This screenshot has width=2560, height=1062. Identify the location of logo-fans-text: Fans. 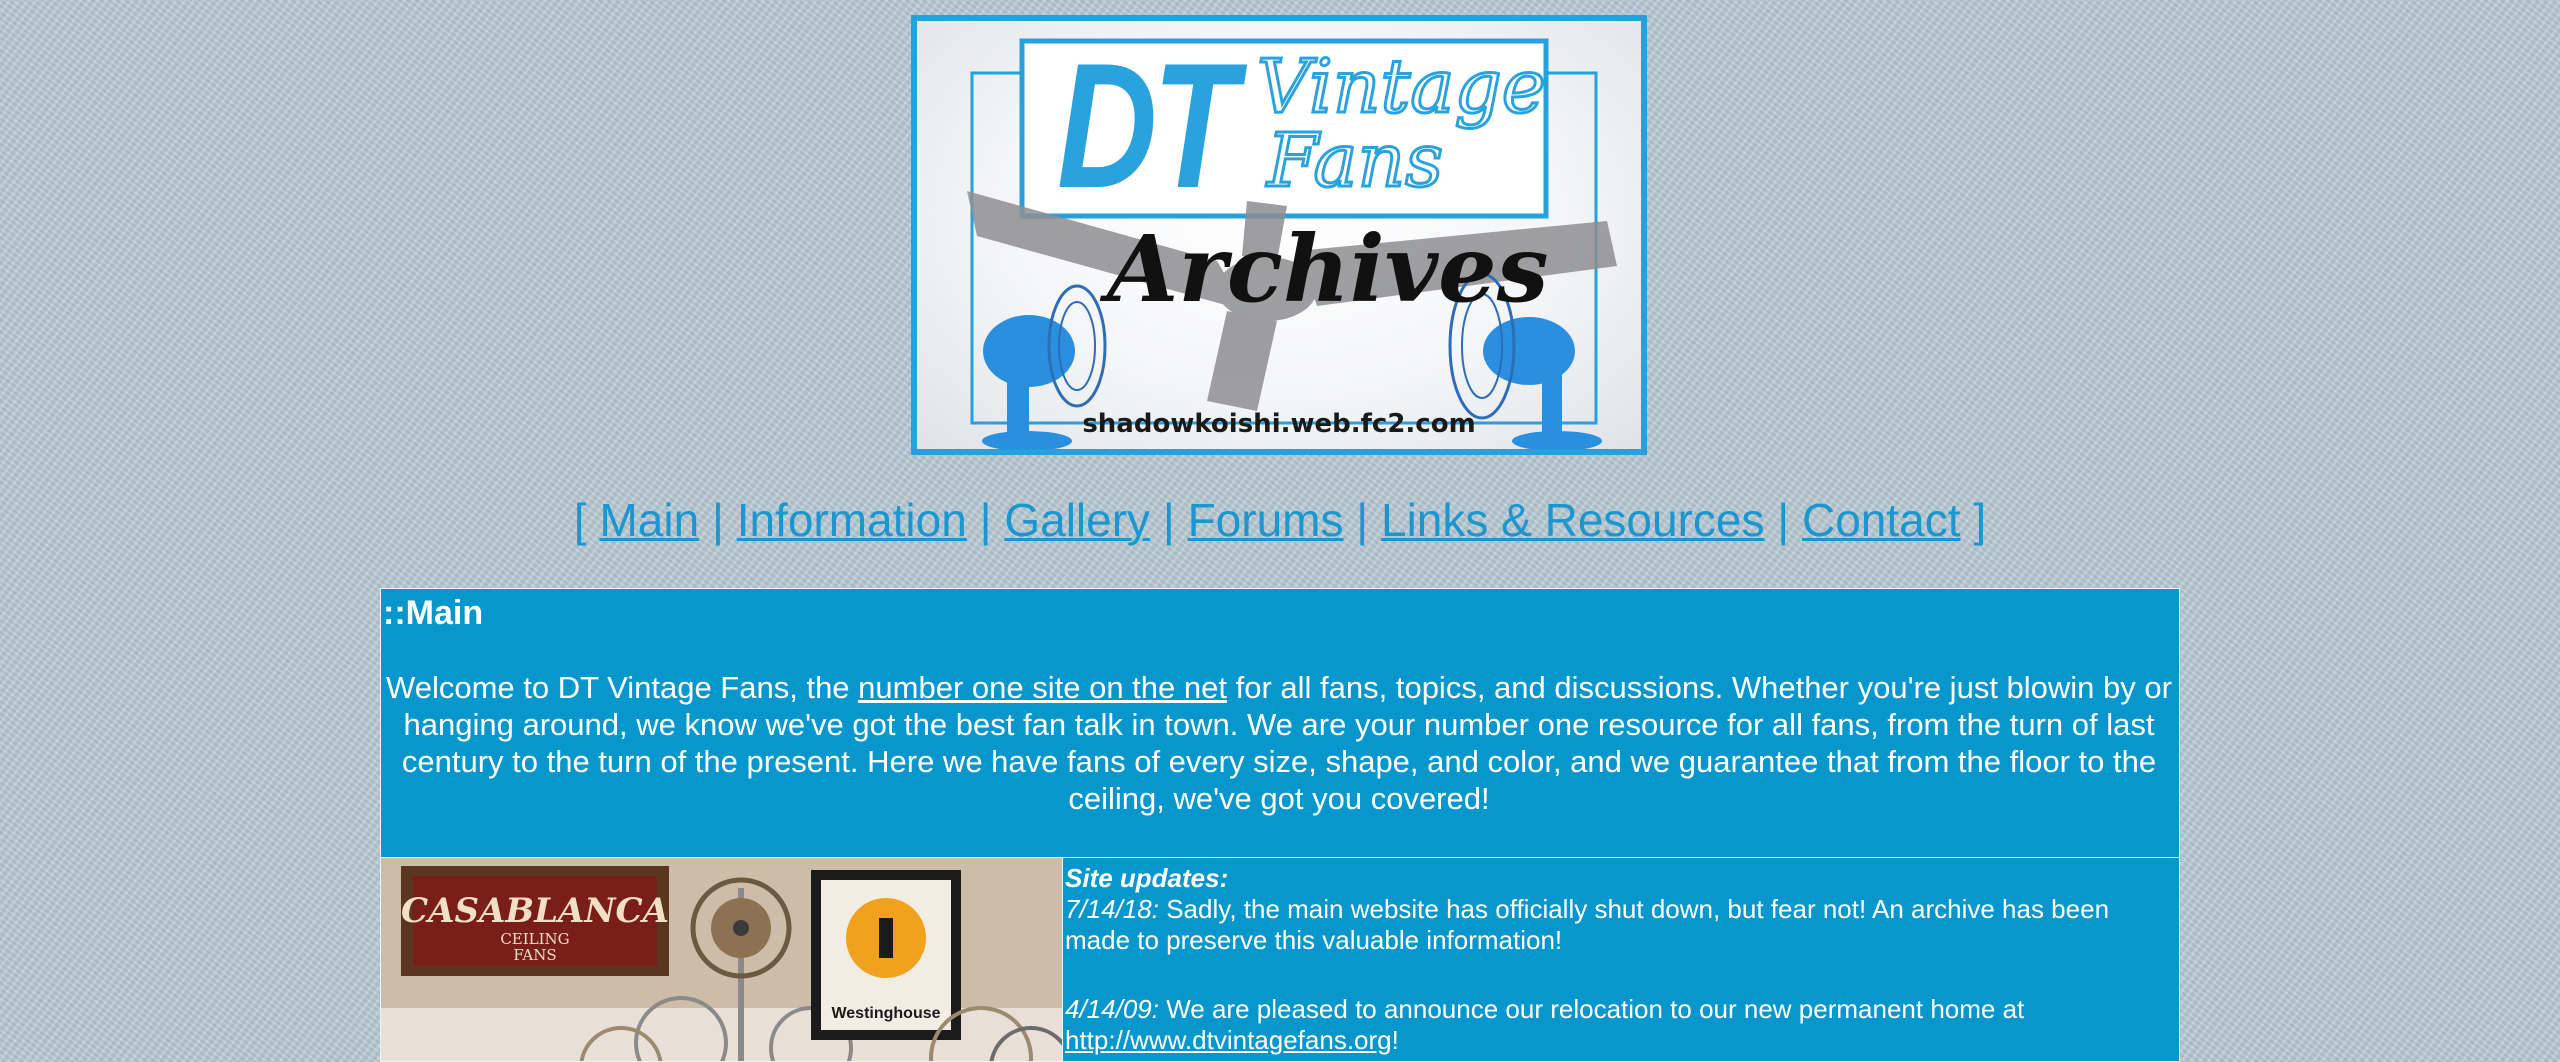
(1354, 161).